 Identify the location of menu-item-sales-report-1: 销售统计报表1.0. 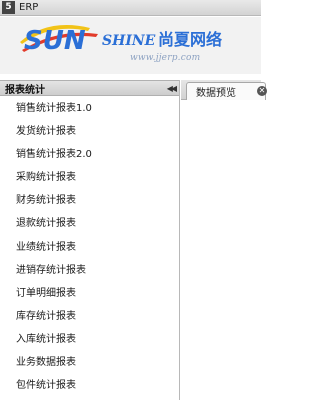
(89, 108).